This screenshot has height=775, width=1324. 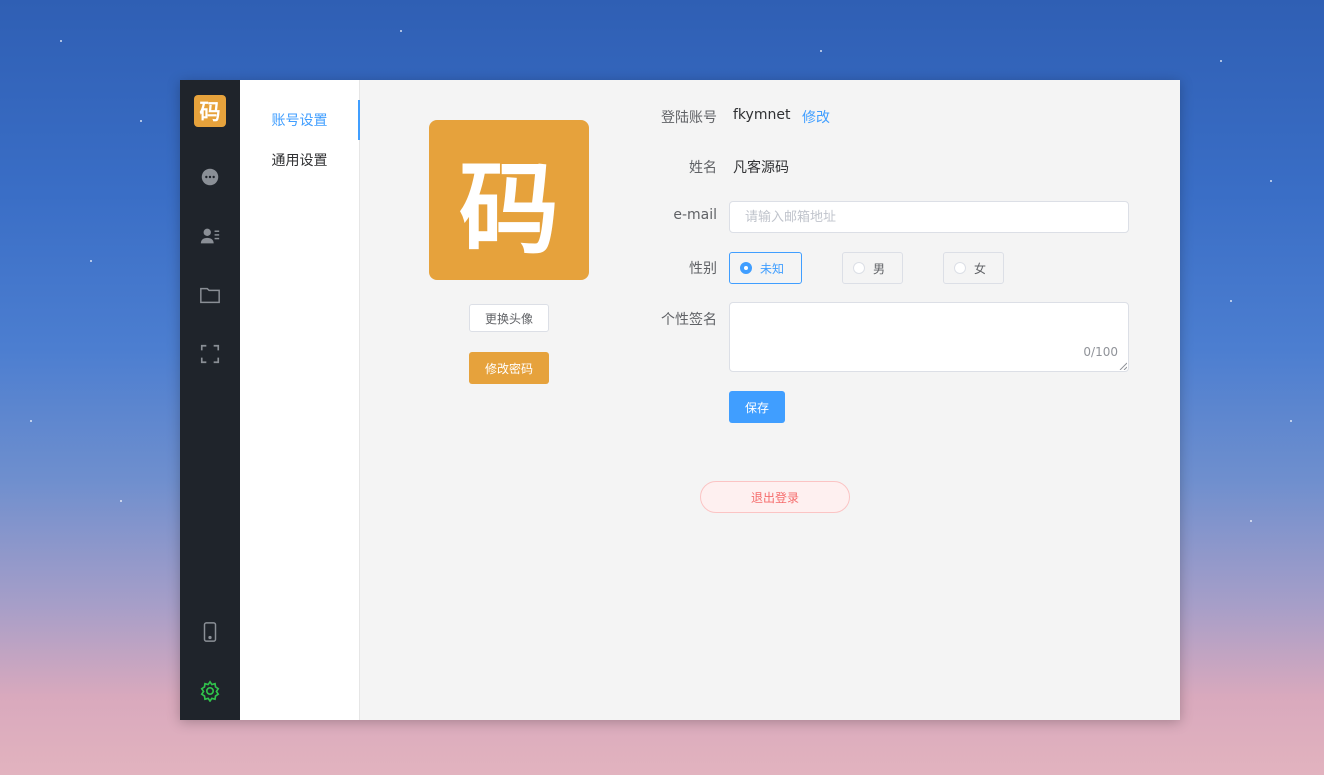 I want to click on fullscreen-icon, so click(x=210, y=354).